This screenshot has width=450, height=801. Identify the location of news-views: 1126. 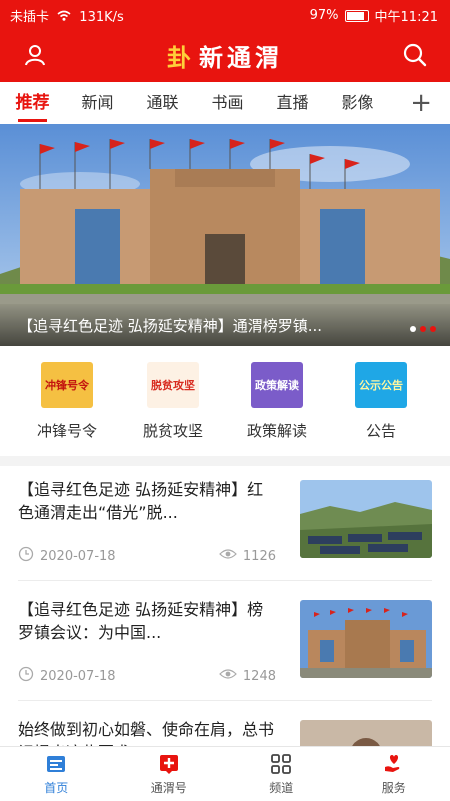
(259, 556).